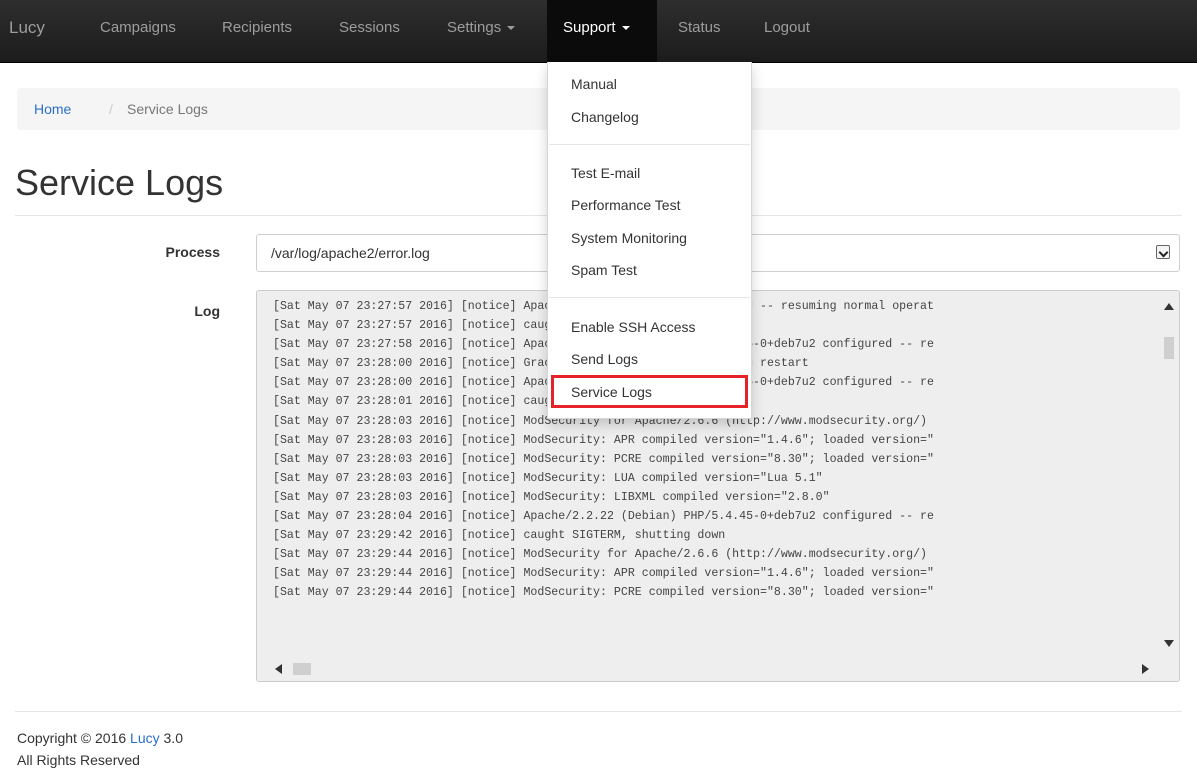 This screenshot has width=1197, height=771. Describe the element at coordinates (72, 738) in the screenshot. I see `copyright-text: Copyright © 2016` at that location.